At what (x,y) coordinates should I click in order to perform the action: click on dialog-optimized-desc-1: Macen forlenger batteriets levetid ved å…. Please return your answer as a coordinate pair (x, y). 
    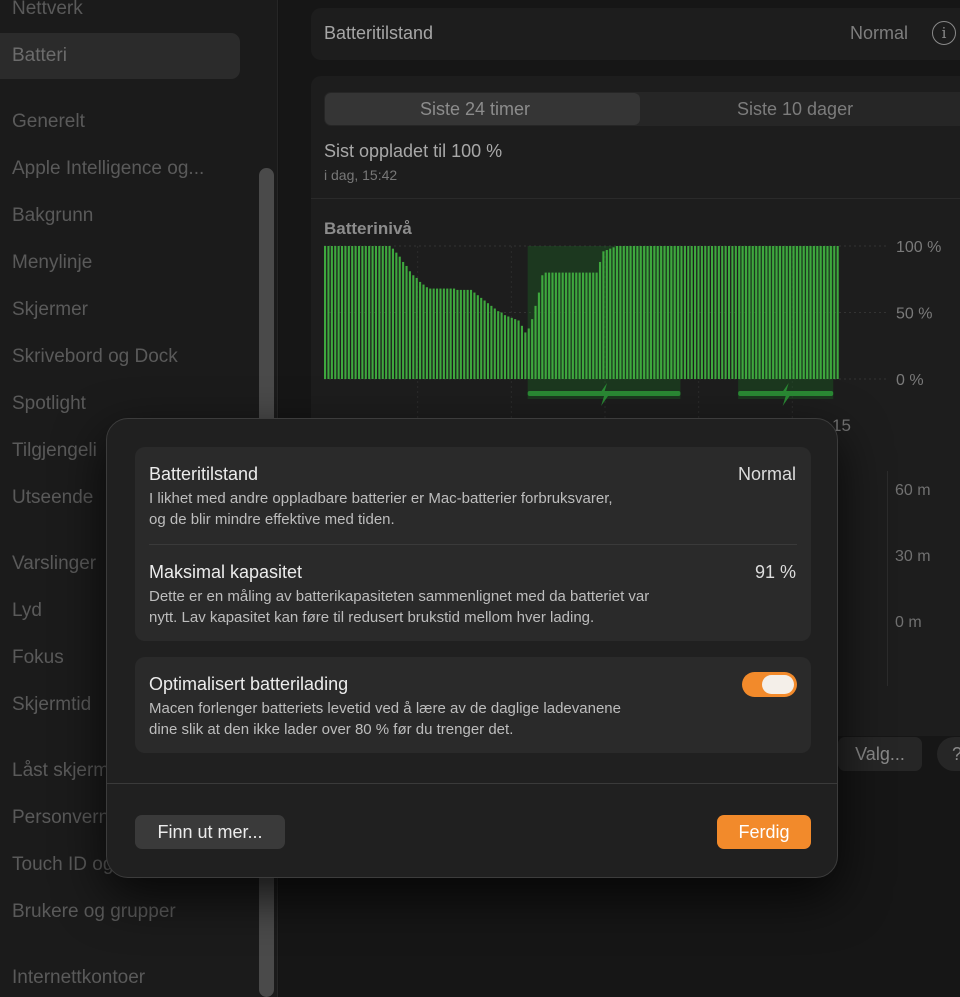
    Looking at the image, I should click on (385, 708).